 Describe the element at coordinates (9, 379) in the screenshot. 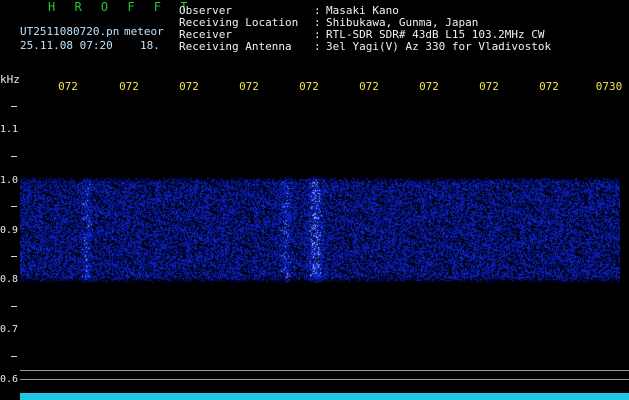

I see `freq-tick: 0.6` at that location.